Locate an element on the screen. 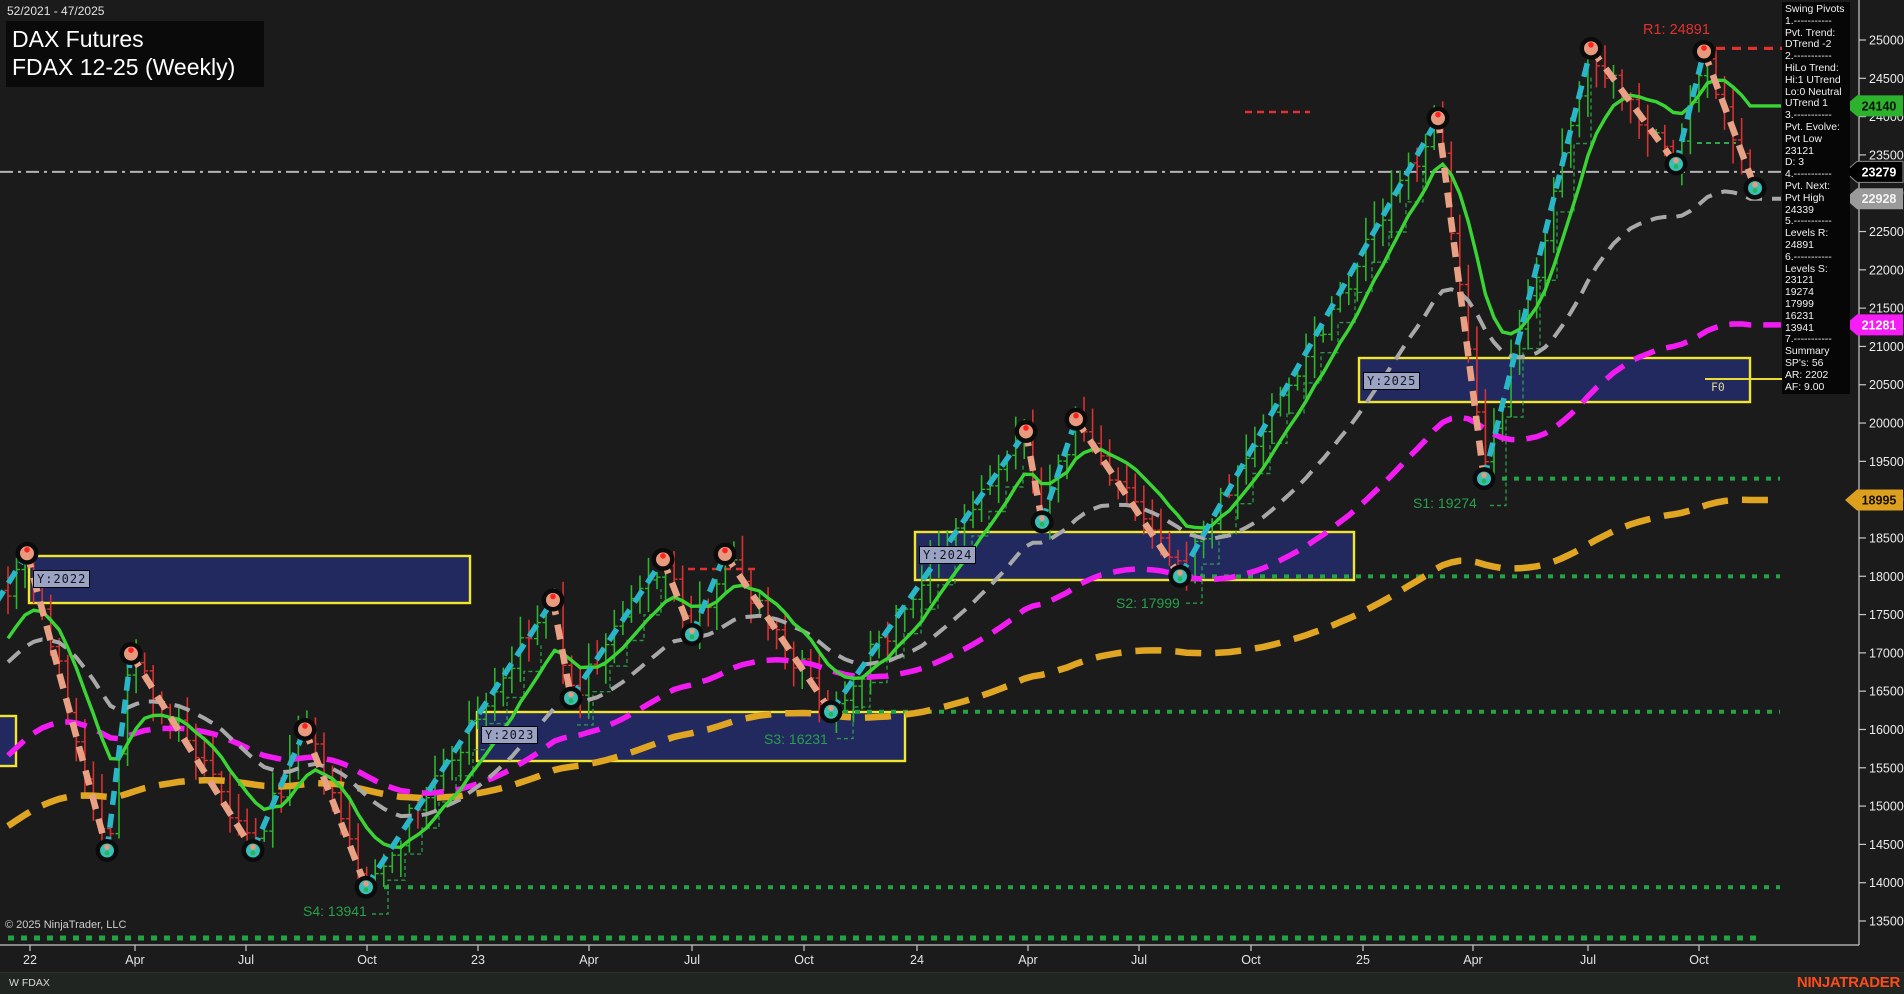  resistance-label-R1: R1: 24891 is located at coordinates (1676, 30).